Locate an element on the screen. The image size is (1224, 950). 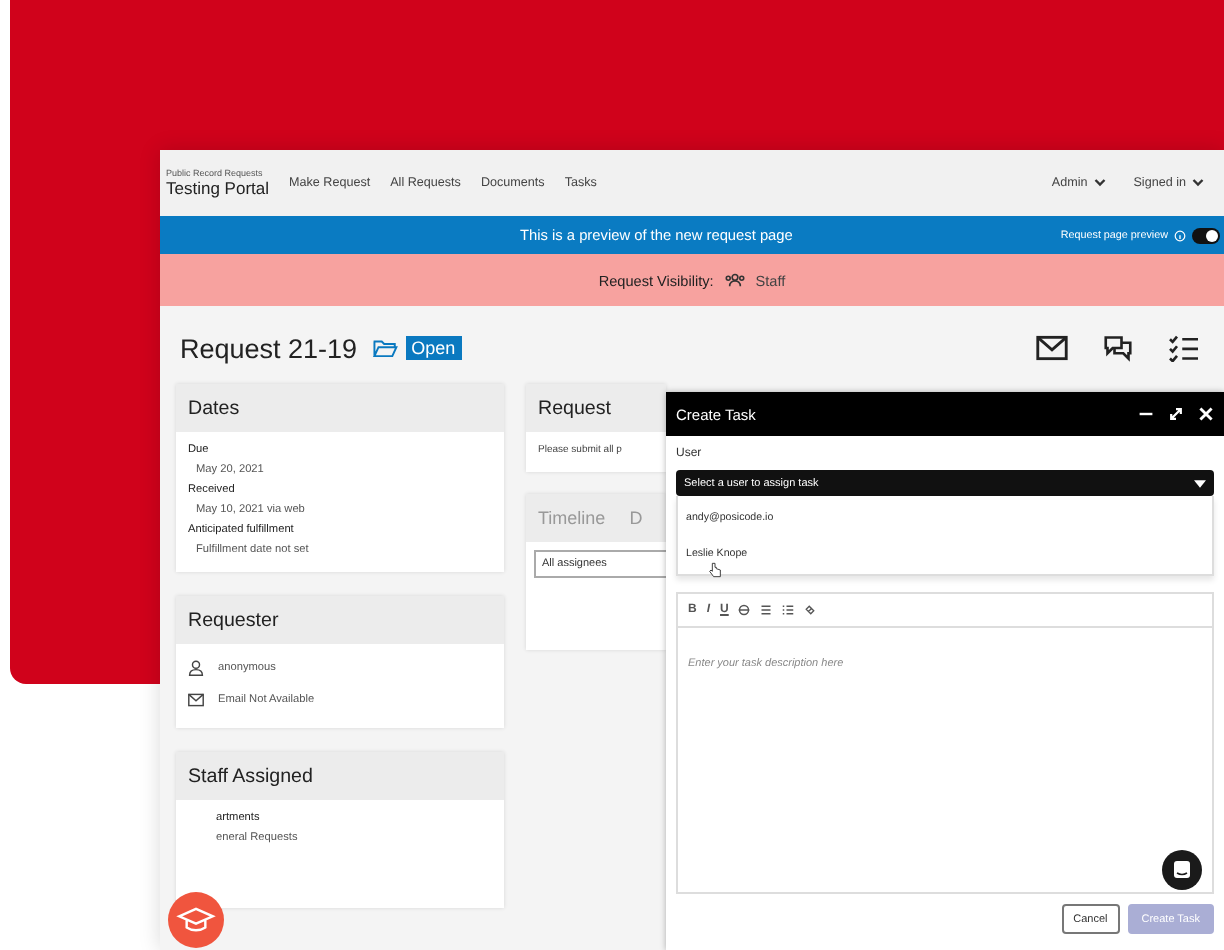
folder-icon is located at coordinates (384, 348).